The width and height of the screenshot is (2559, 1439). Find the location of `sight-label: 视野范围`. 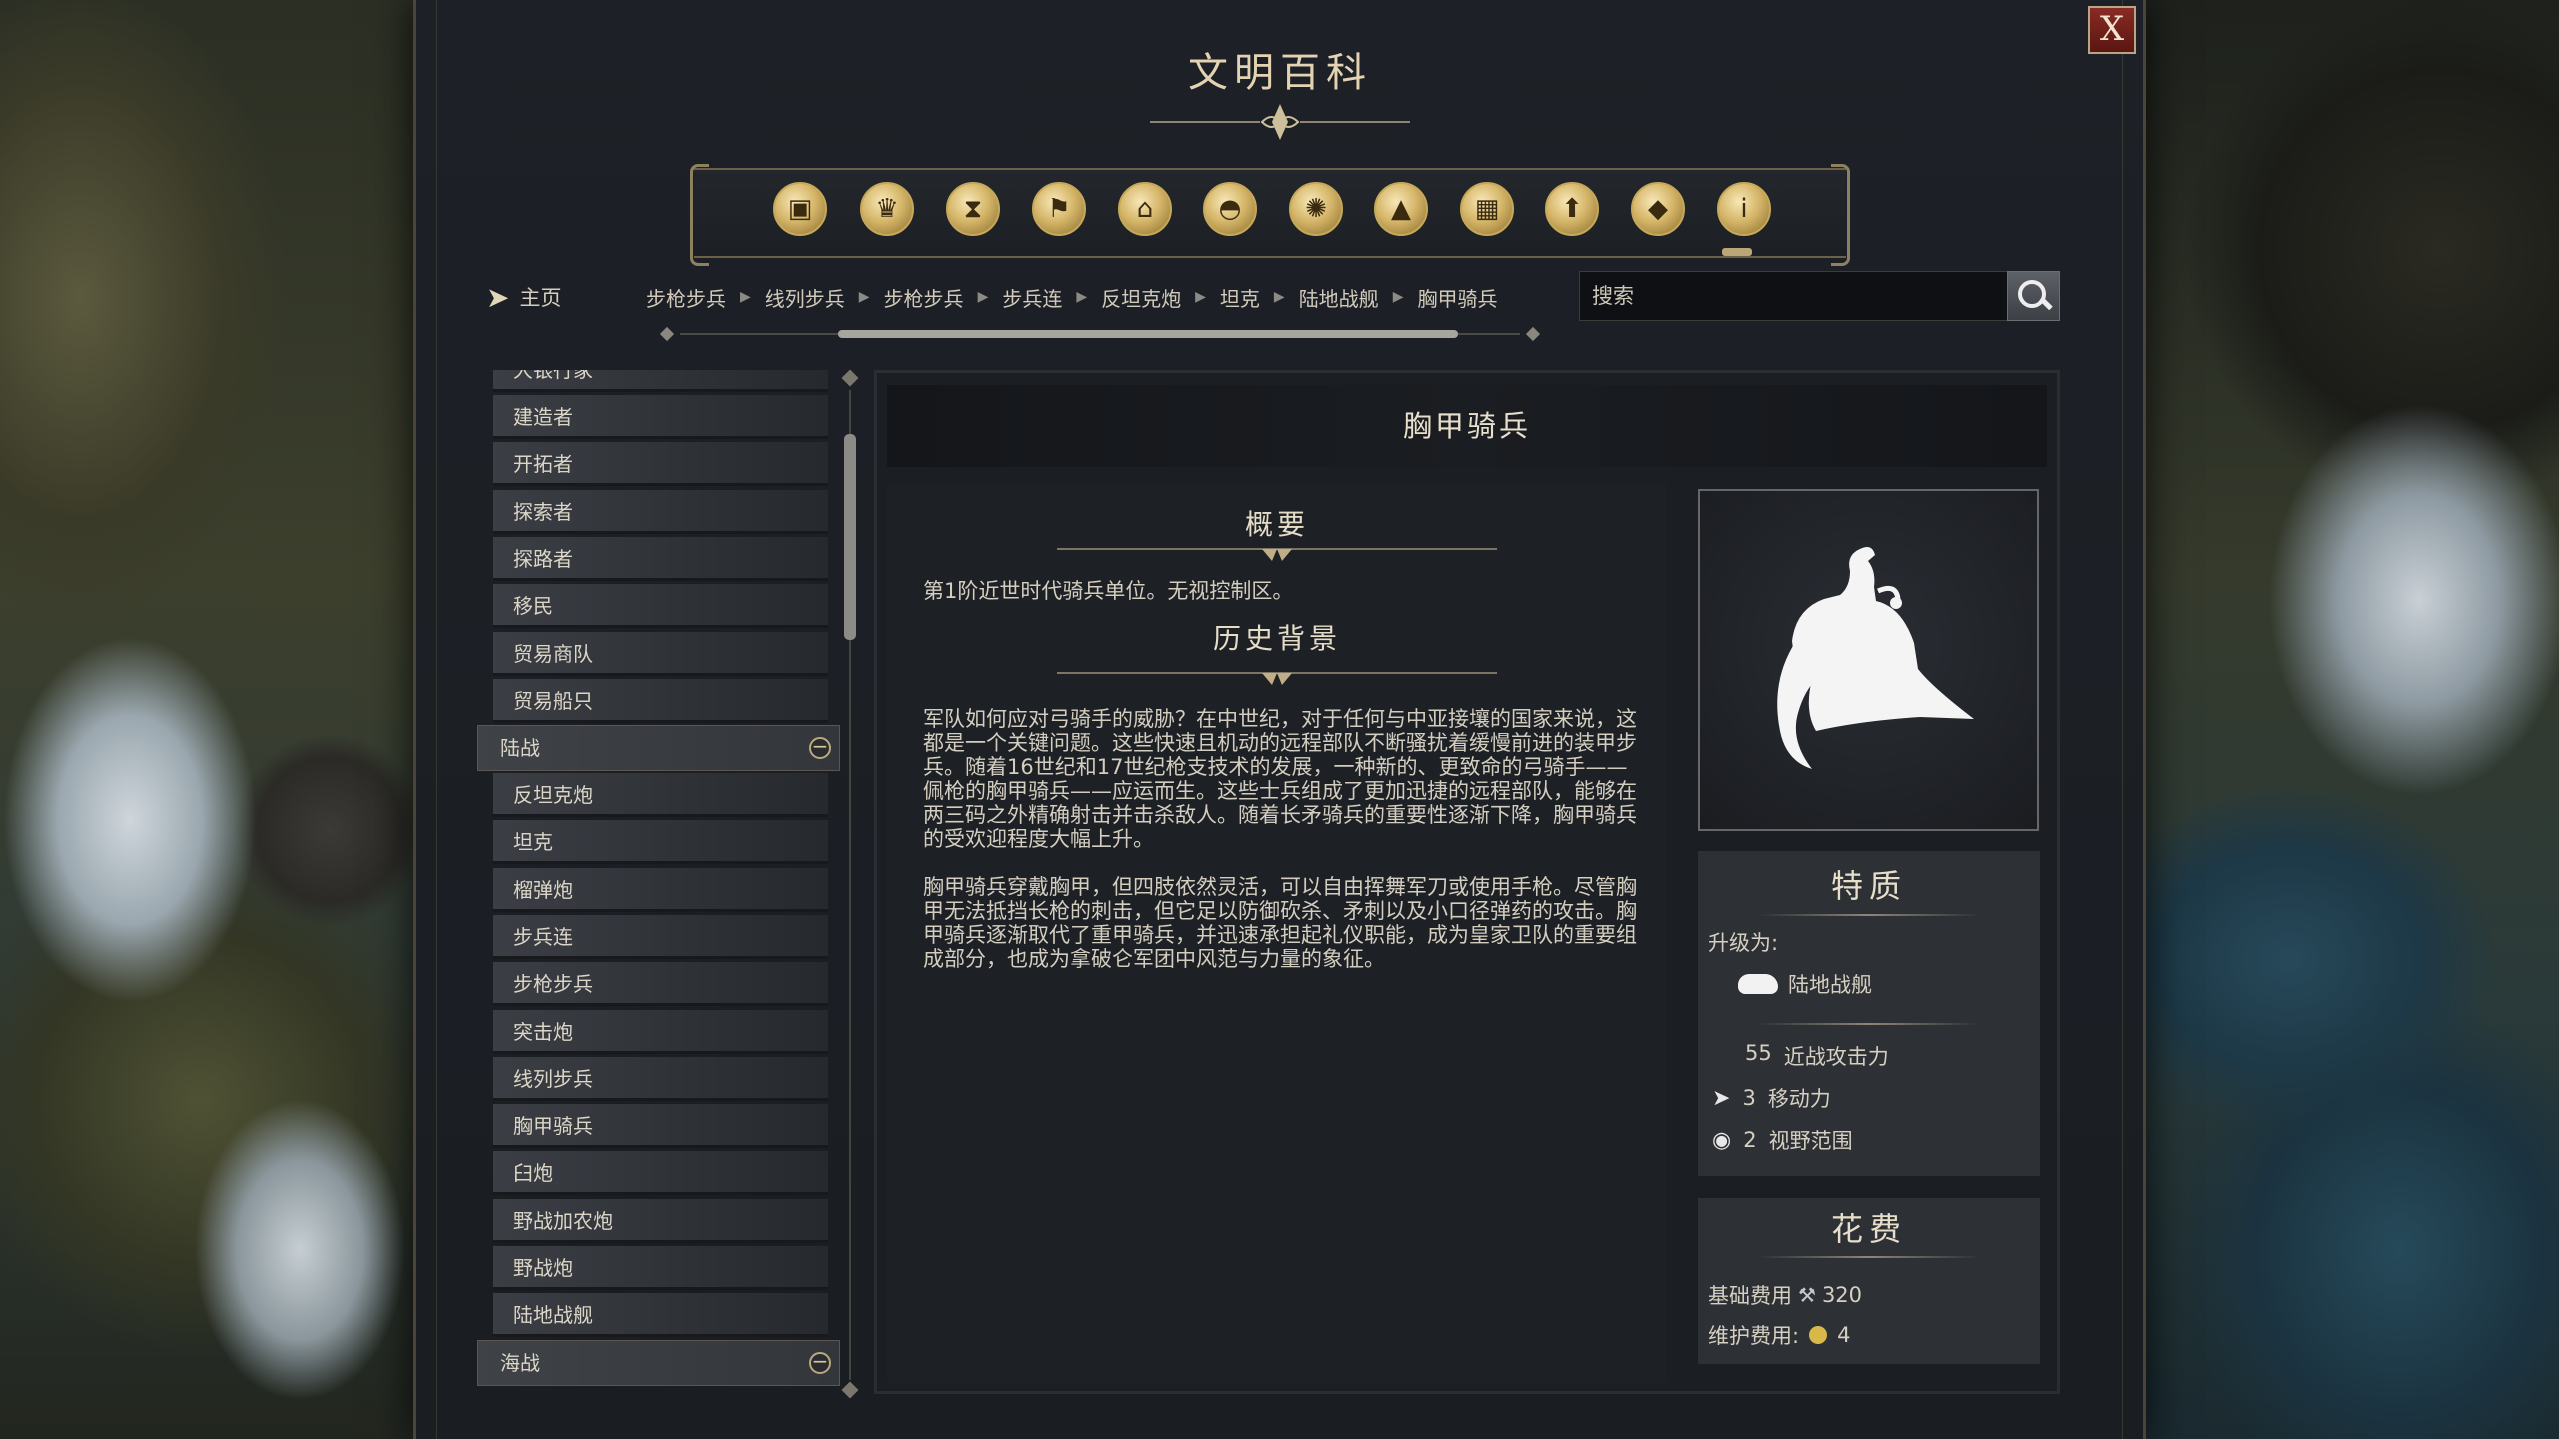

sight-label: 视野范围 is located at coordinates (1810, 1141).